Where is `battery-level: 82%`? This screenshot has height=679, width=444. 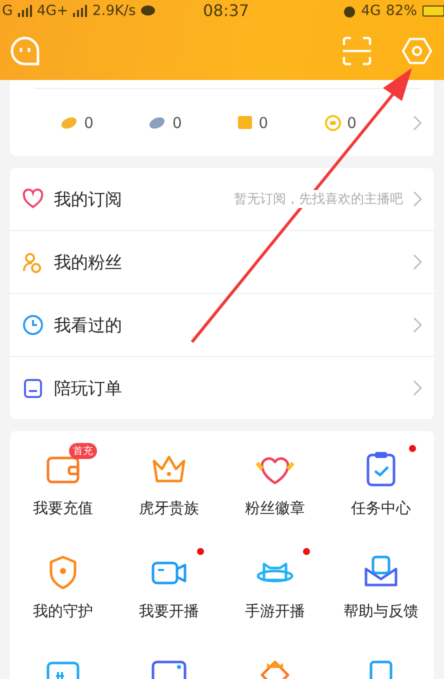
battery-level: 82% is located at coordinates (401, 11).